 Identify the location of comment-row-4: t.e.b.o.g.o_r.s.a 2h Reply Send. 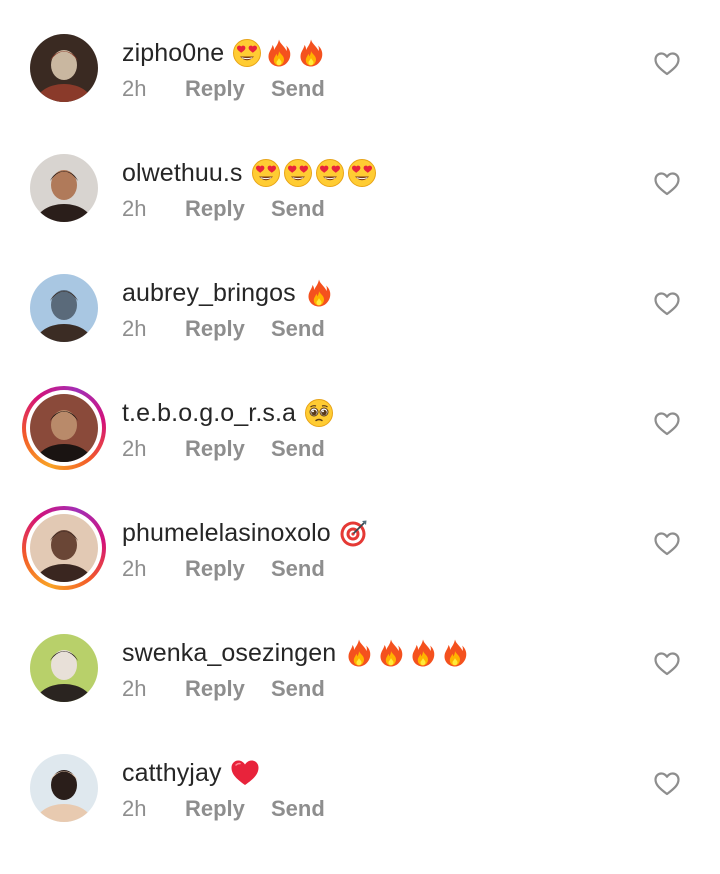
(360, 450).